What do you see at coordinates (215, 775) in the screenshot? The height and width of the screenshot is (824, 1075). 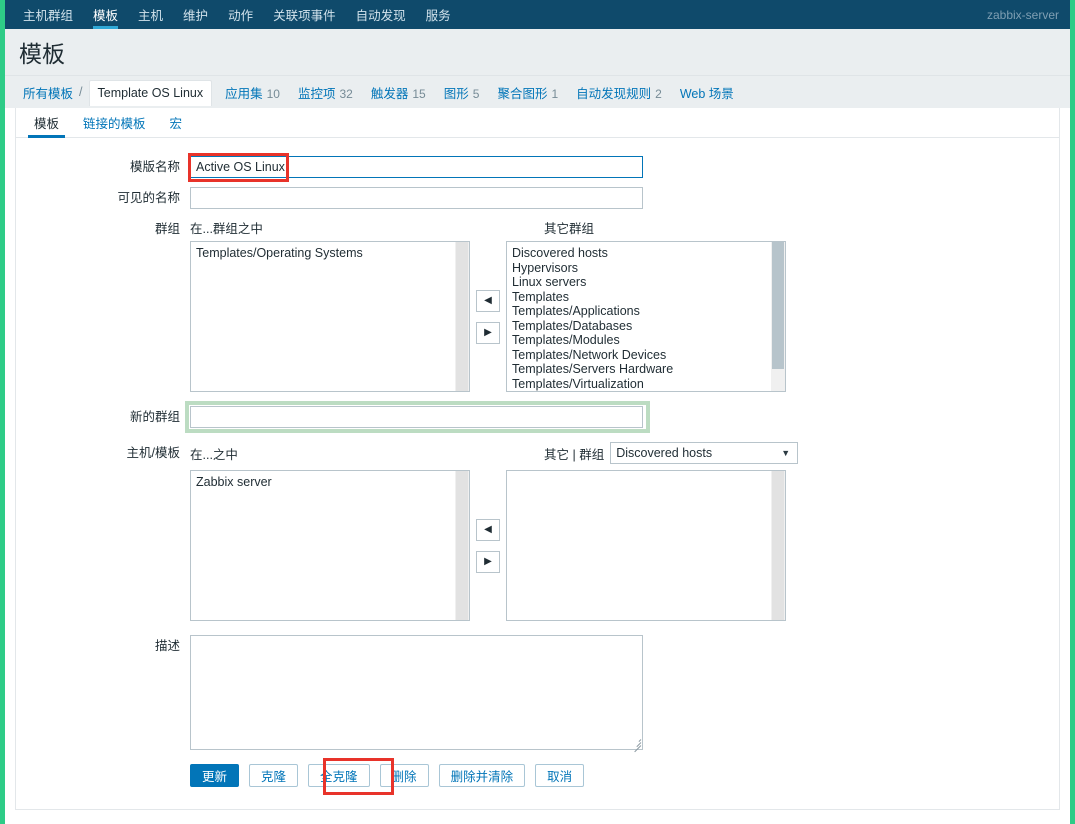 I see `update-button: 更新` at bounding box center [215, 775].